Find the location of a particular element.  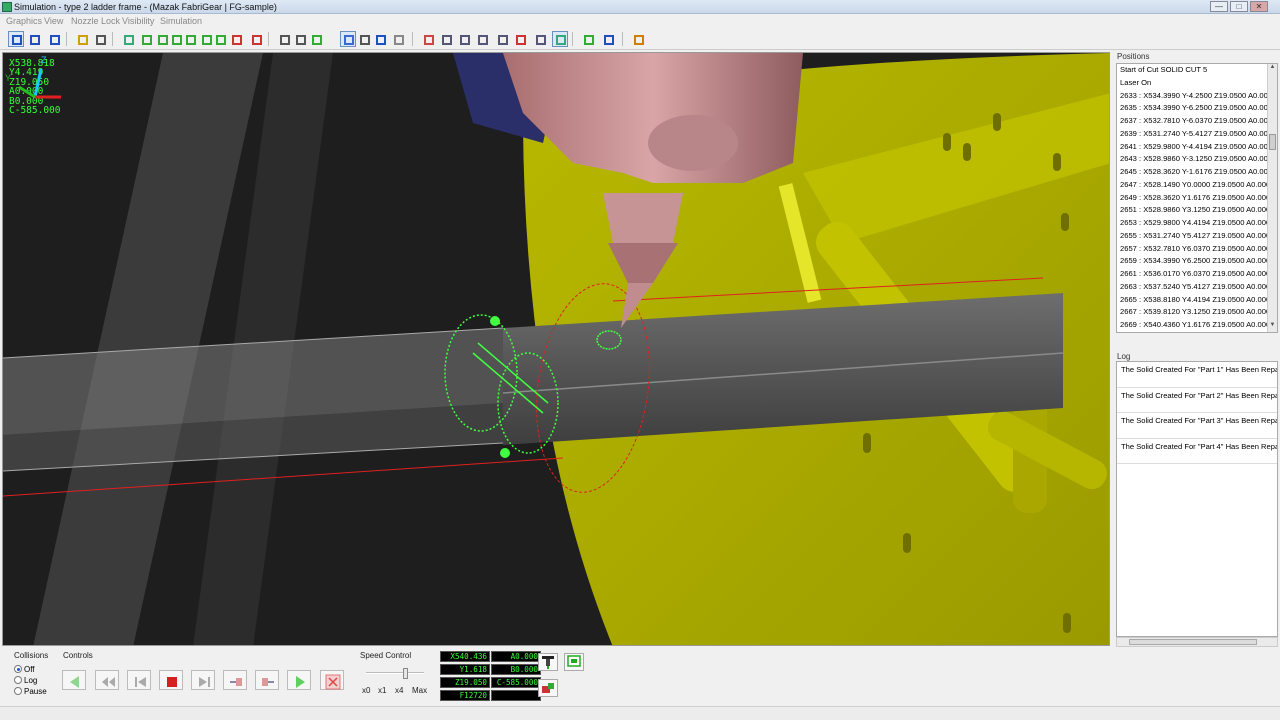

position-row: 2661 : X536.0170 Y6.0370 Z19.0500 A0.000 is located at coordinates (1197, 274).